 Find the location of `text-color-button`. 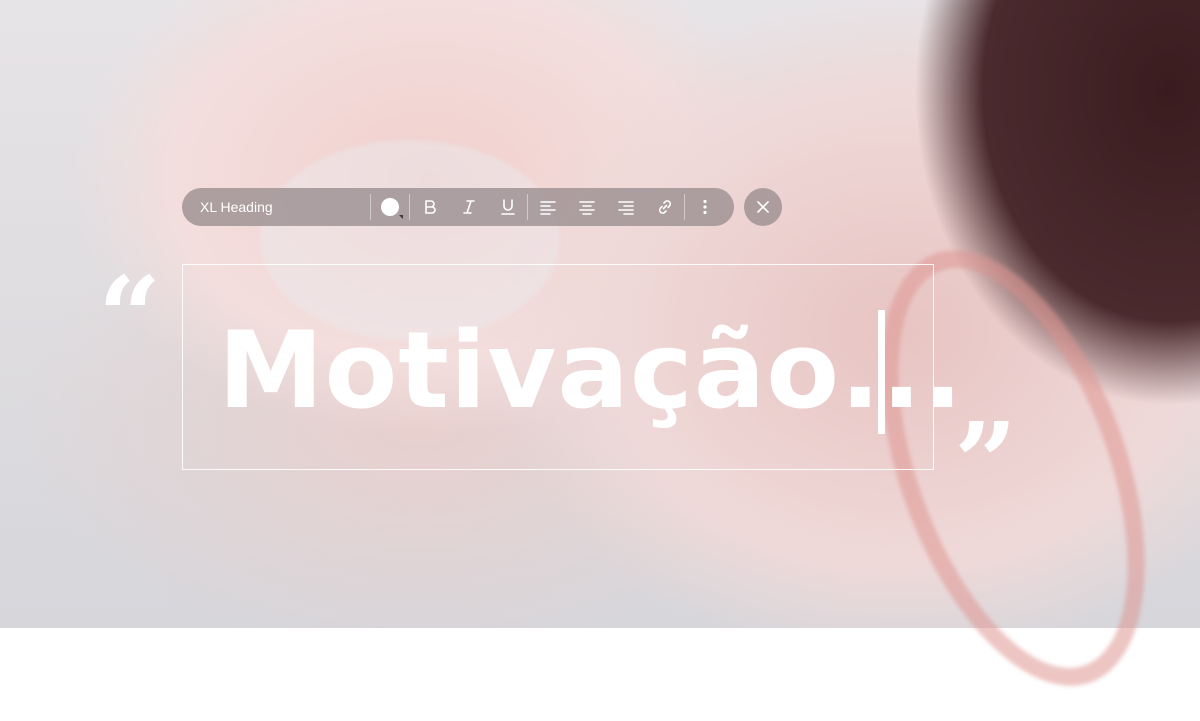

text-color-button is located at coordinates (390, 207).